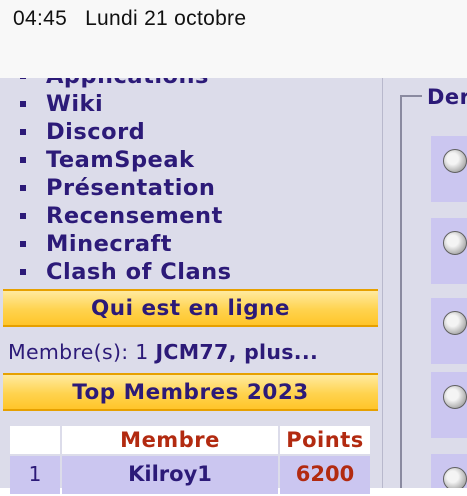  What do you see at coordinates (401, 291) in the screenshot?
I see `fieldset-border` at bounding box center [401, 291].